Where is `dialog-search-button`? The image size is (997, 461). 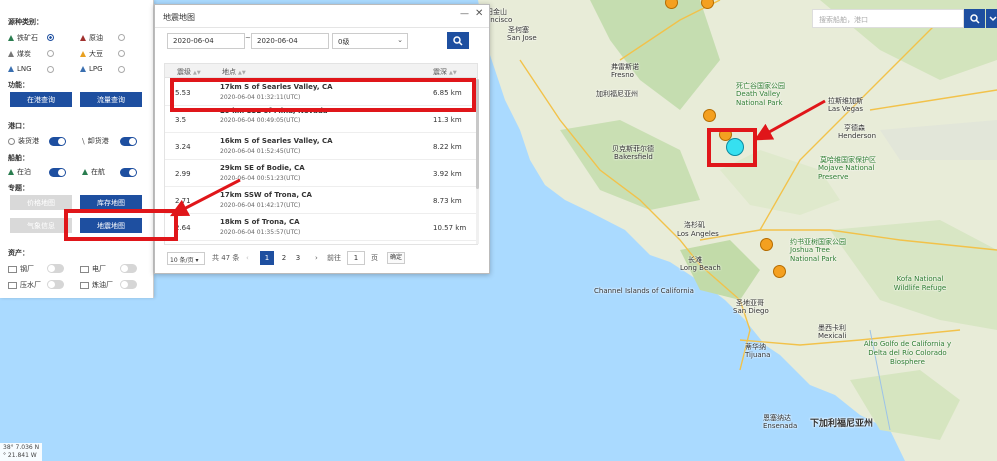
dialog-search-button is located at coordinates (458, 40).